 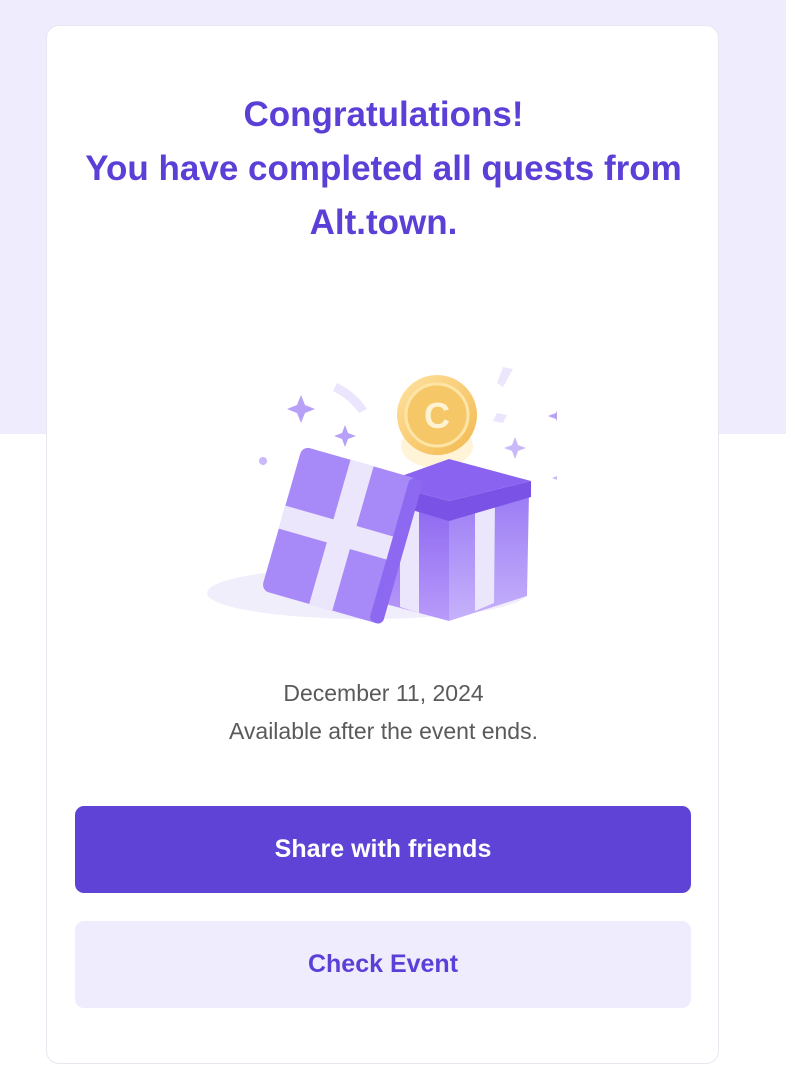 What do you see at coordinates (383, 222) in the screenshot?
I see `quest-source-line: Alt.town.` at bounding box center [383, 222].